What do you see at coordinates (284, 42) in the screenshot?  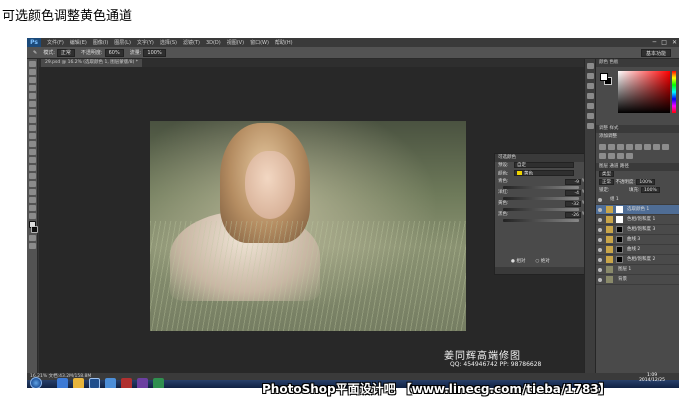 I see `menu-help: 帮助(H)` at bounding box center [284, 42].